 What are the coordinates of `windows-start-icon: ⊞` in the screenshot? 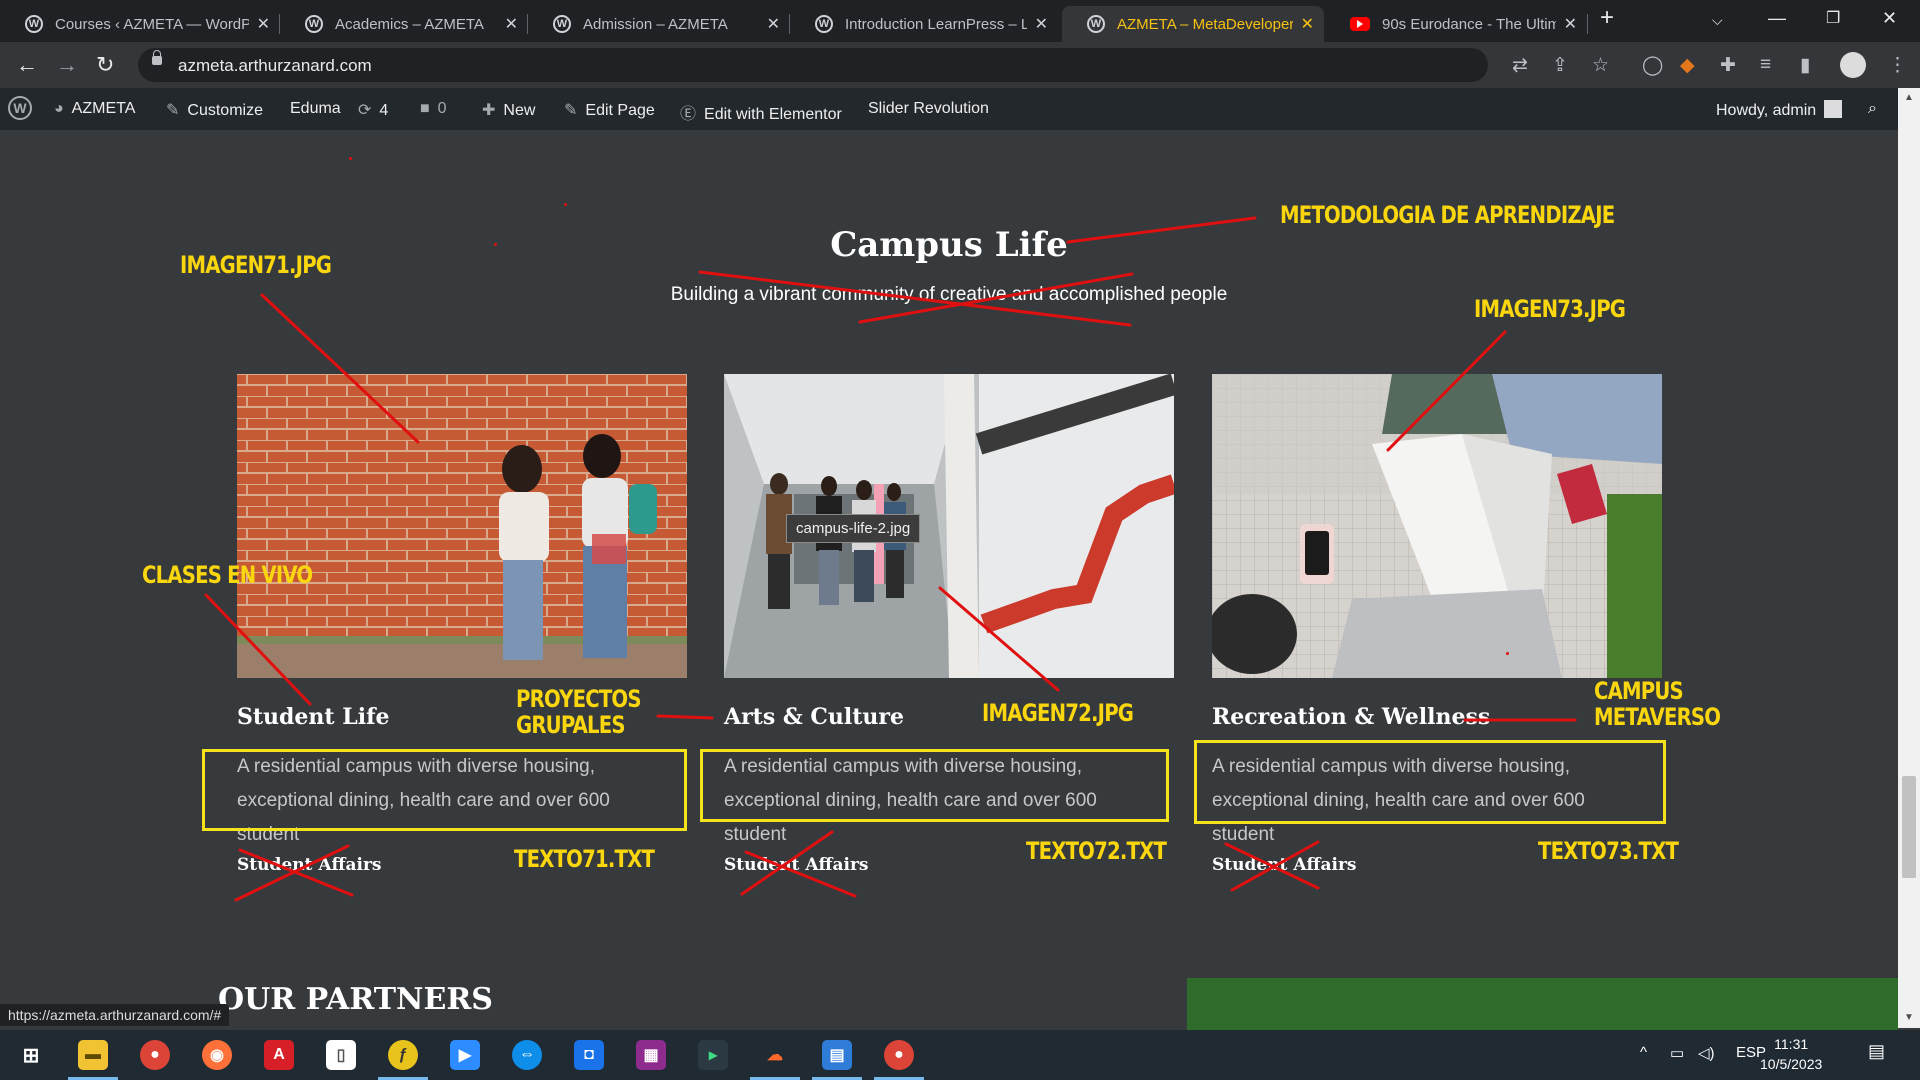 It's located at (31, 1055).